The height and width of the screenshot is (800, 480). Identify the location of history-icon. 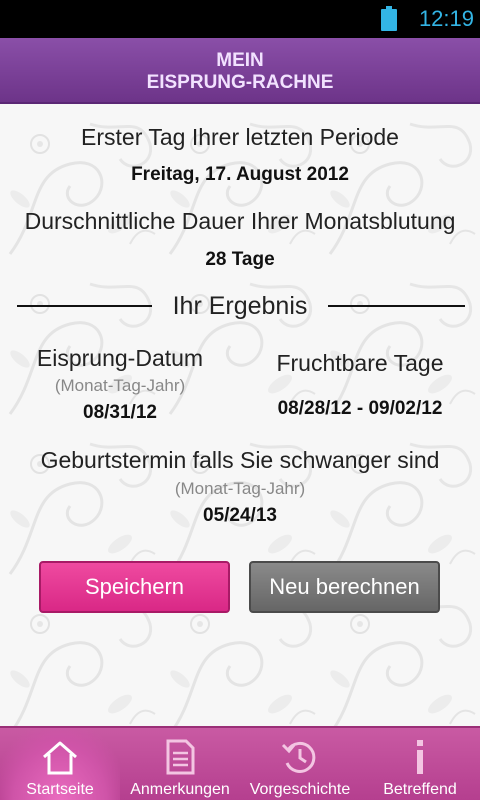
(298, 757).